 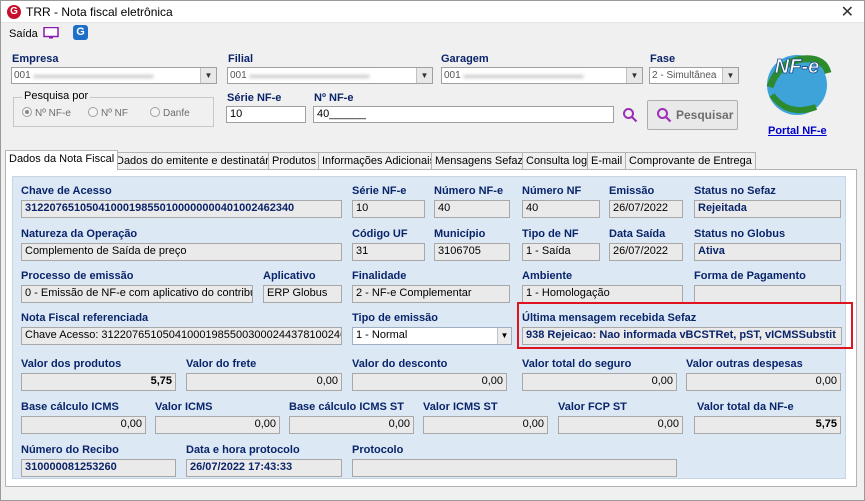 What do you see at coordinates (217, 425) in the screenshot?
I see `valor-icms-field: 0,00` at bounding box center [217, 425].